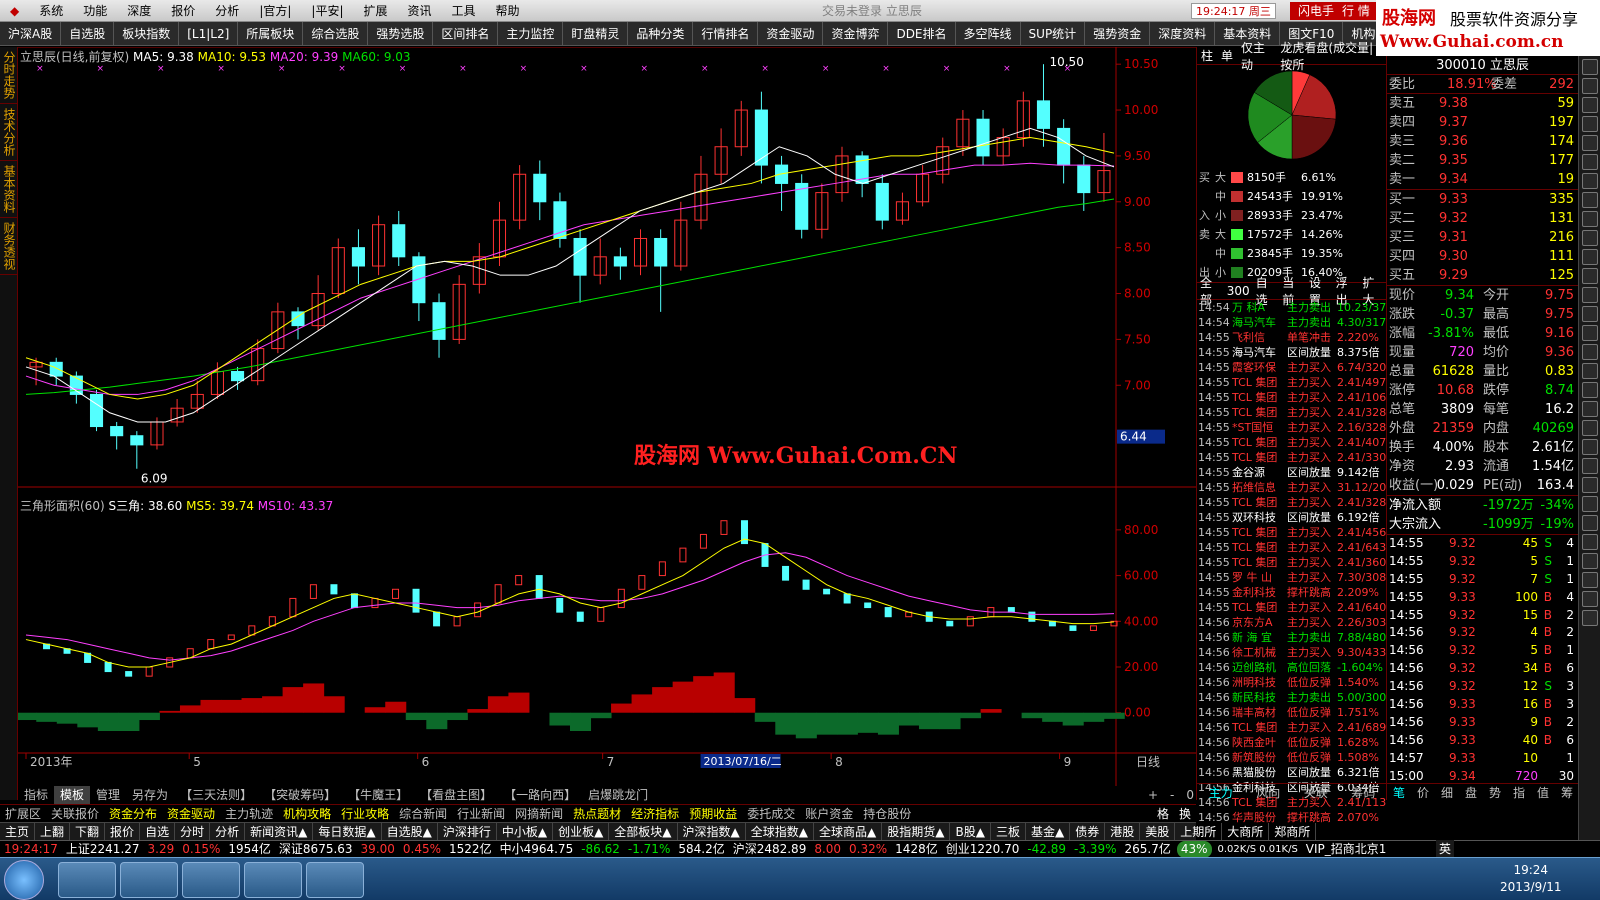 Image resolution: width=1600 pixels, height=900 pixels. I want to click on flow-row: 14:55 金谷源 区间放量 9.142倍, so click(1291, 472).